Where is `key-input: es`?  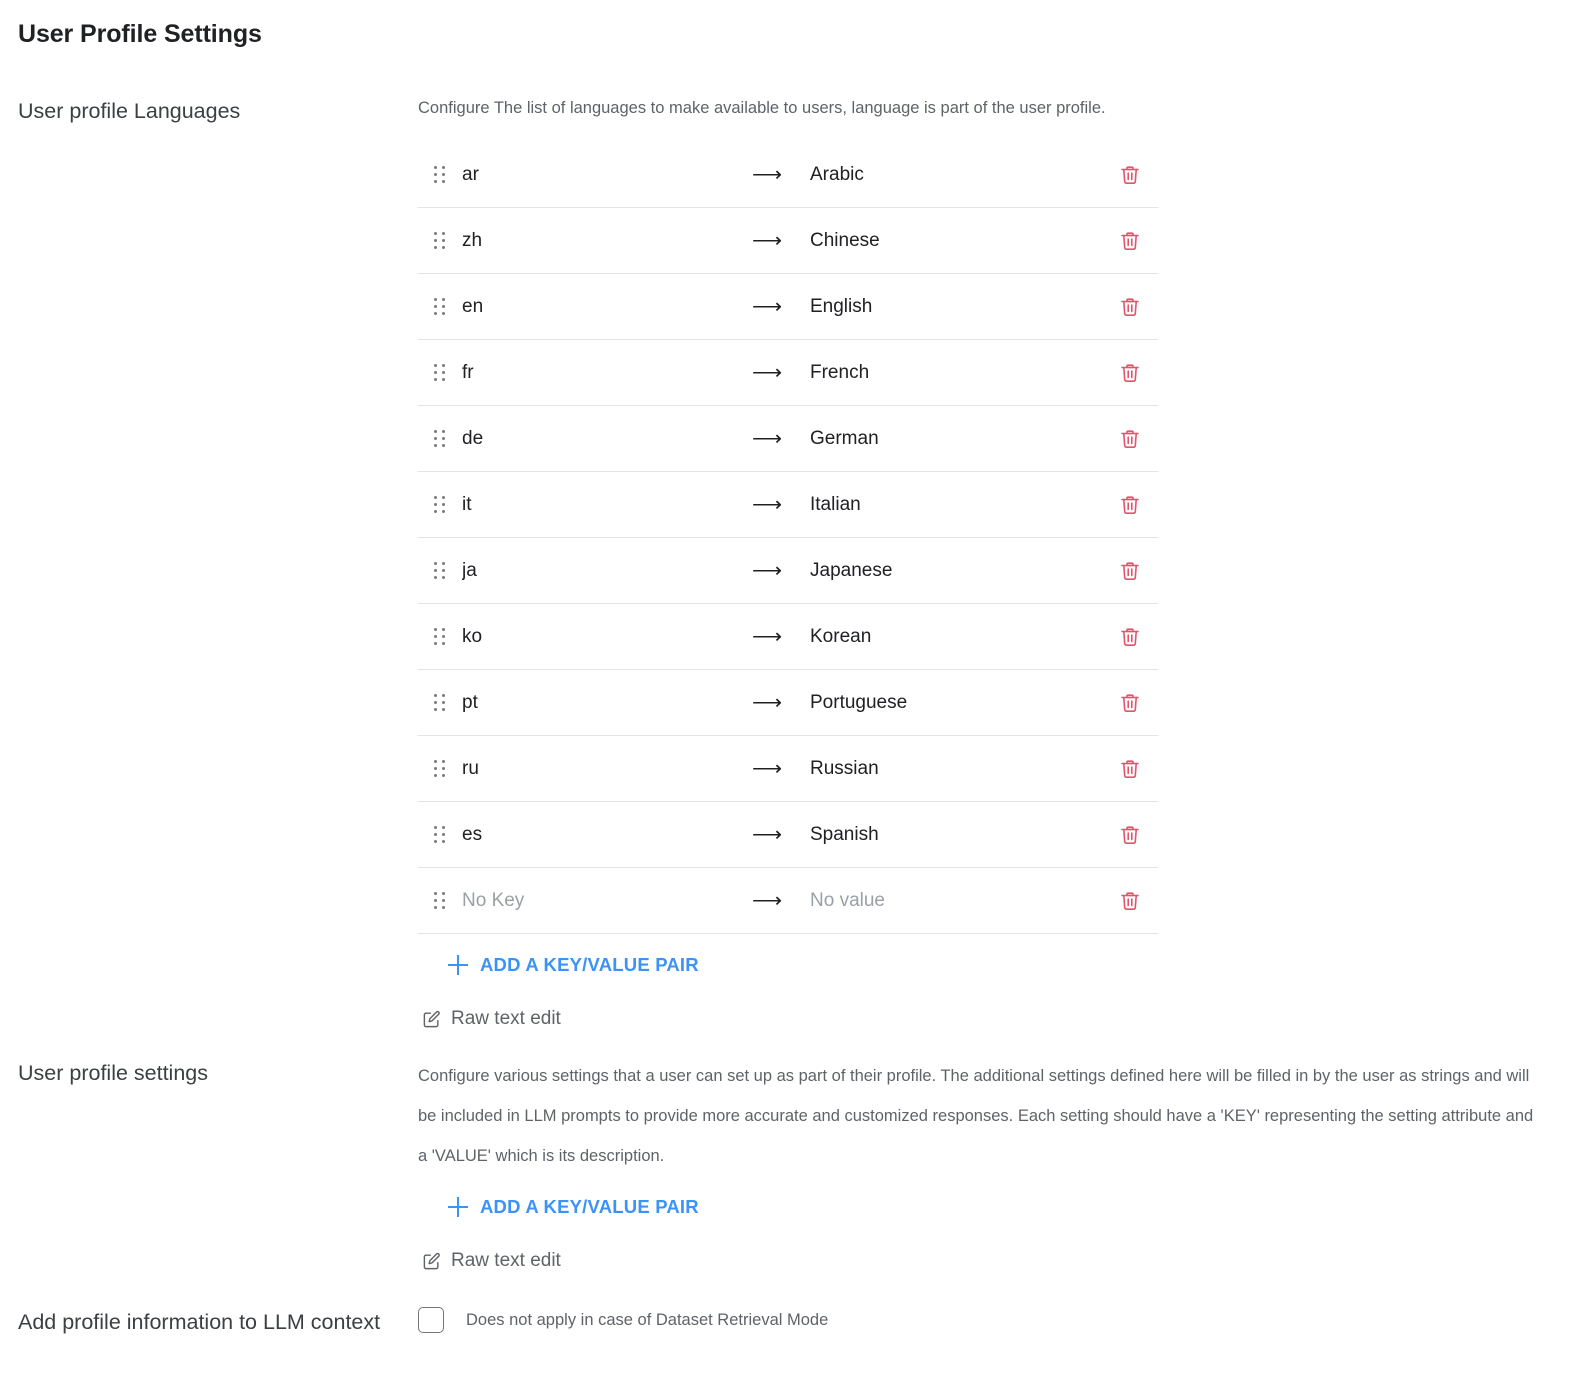
key-input: es is located at coordinates (607, 835).